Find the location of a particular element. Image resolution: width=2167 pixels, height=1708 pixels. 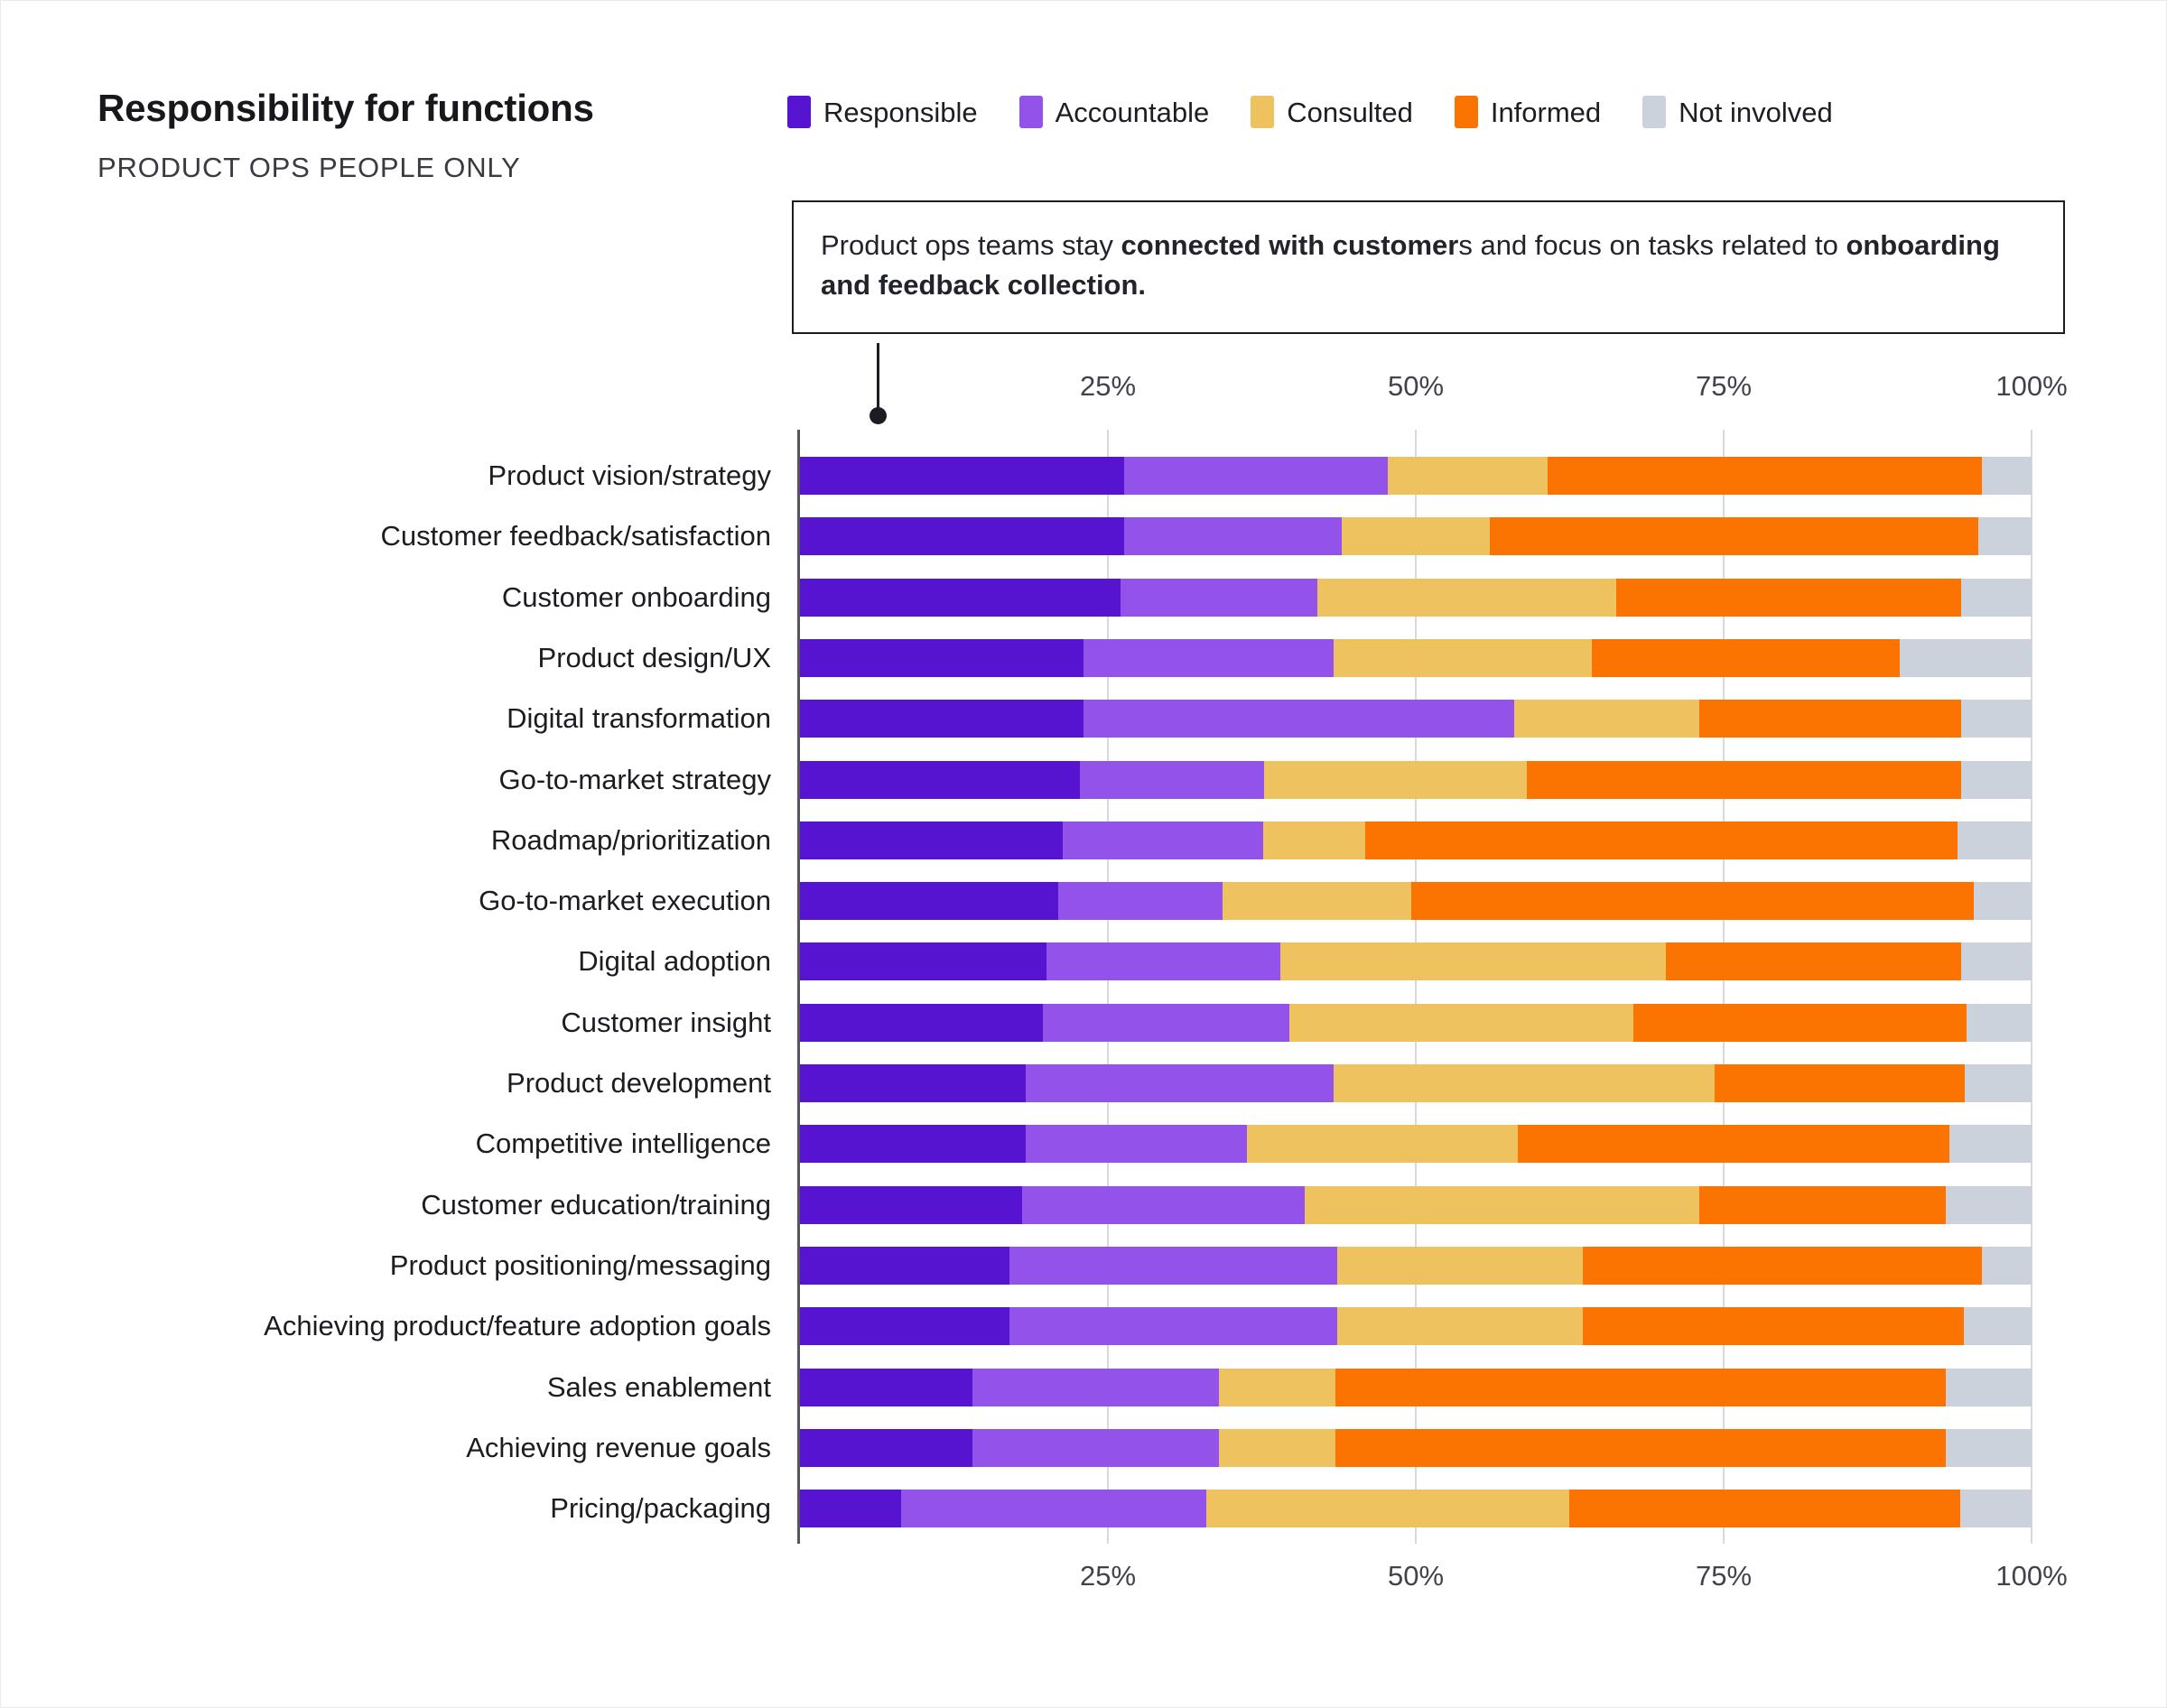

legend-item-accountable: Accountable is located at coordinates (1114, 112).